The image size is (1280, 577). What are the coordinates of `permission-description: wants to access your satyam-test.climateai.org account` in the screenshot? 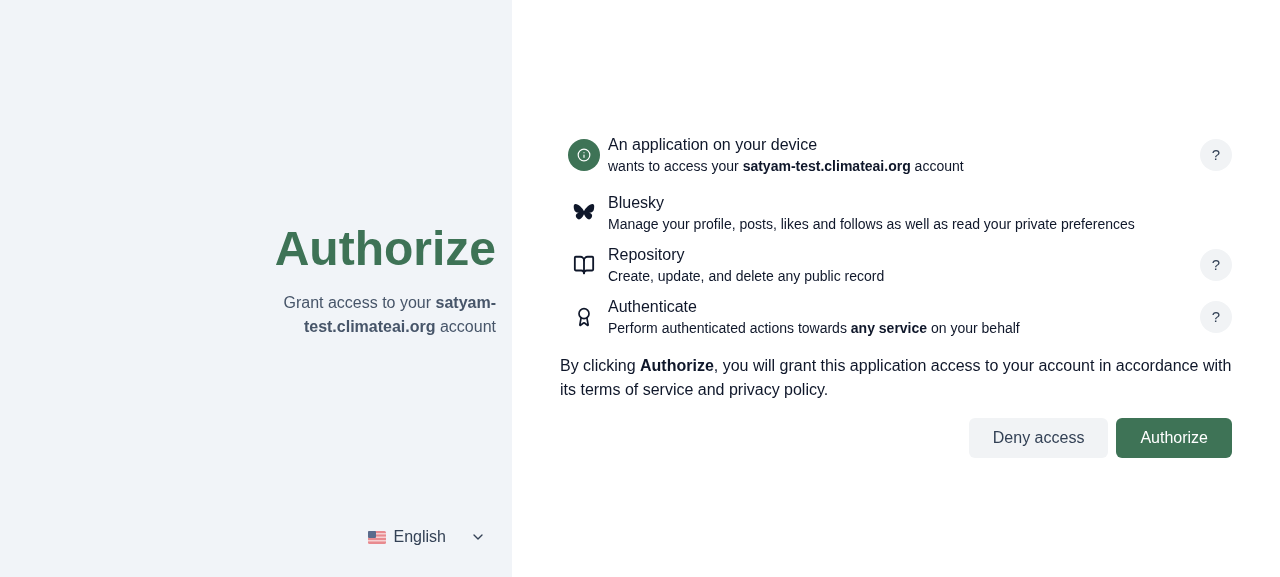 It's located at (786, 166).